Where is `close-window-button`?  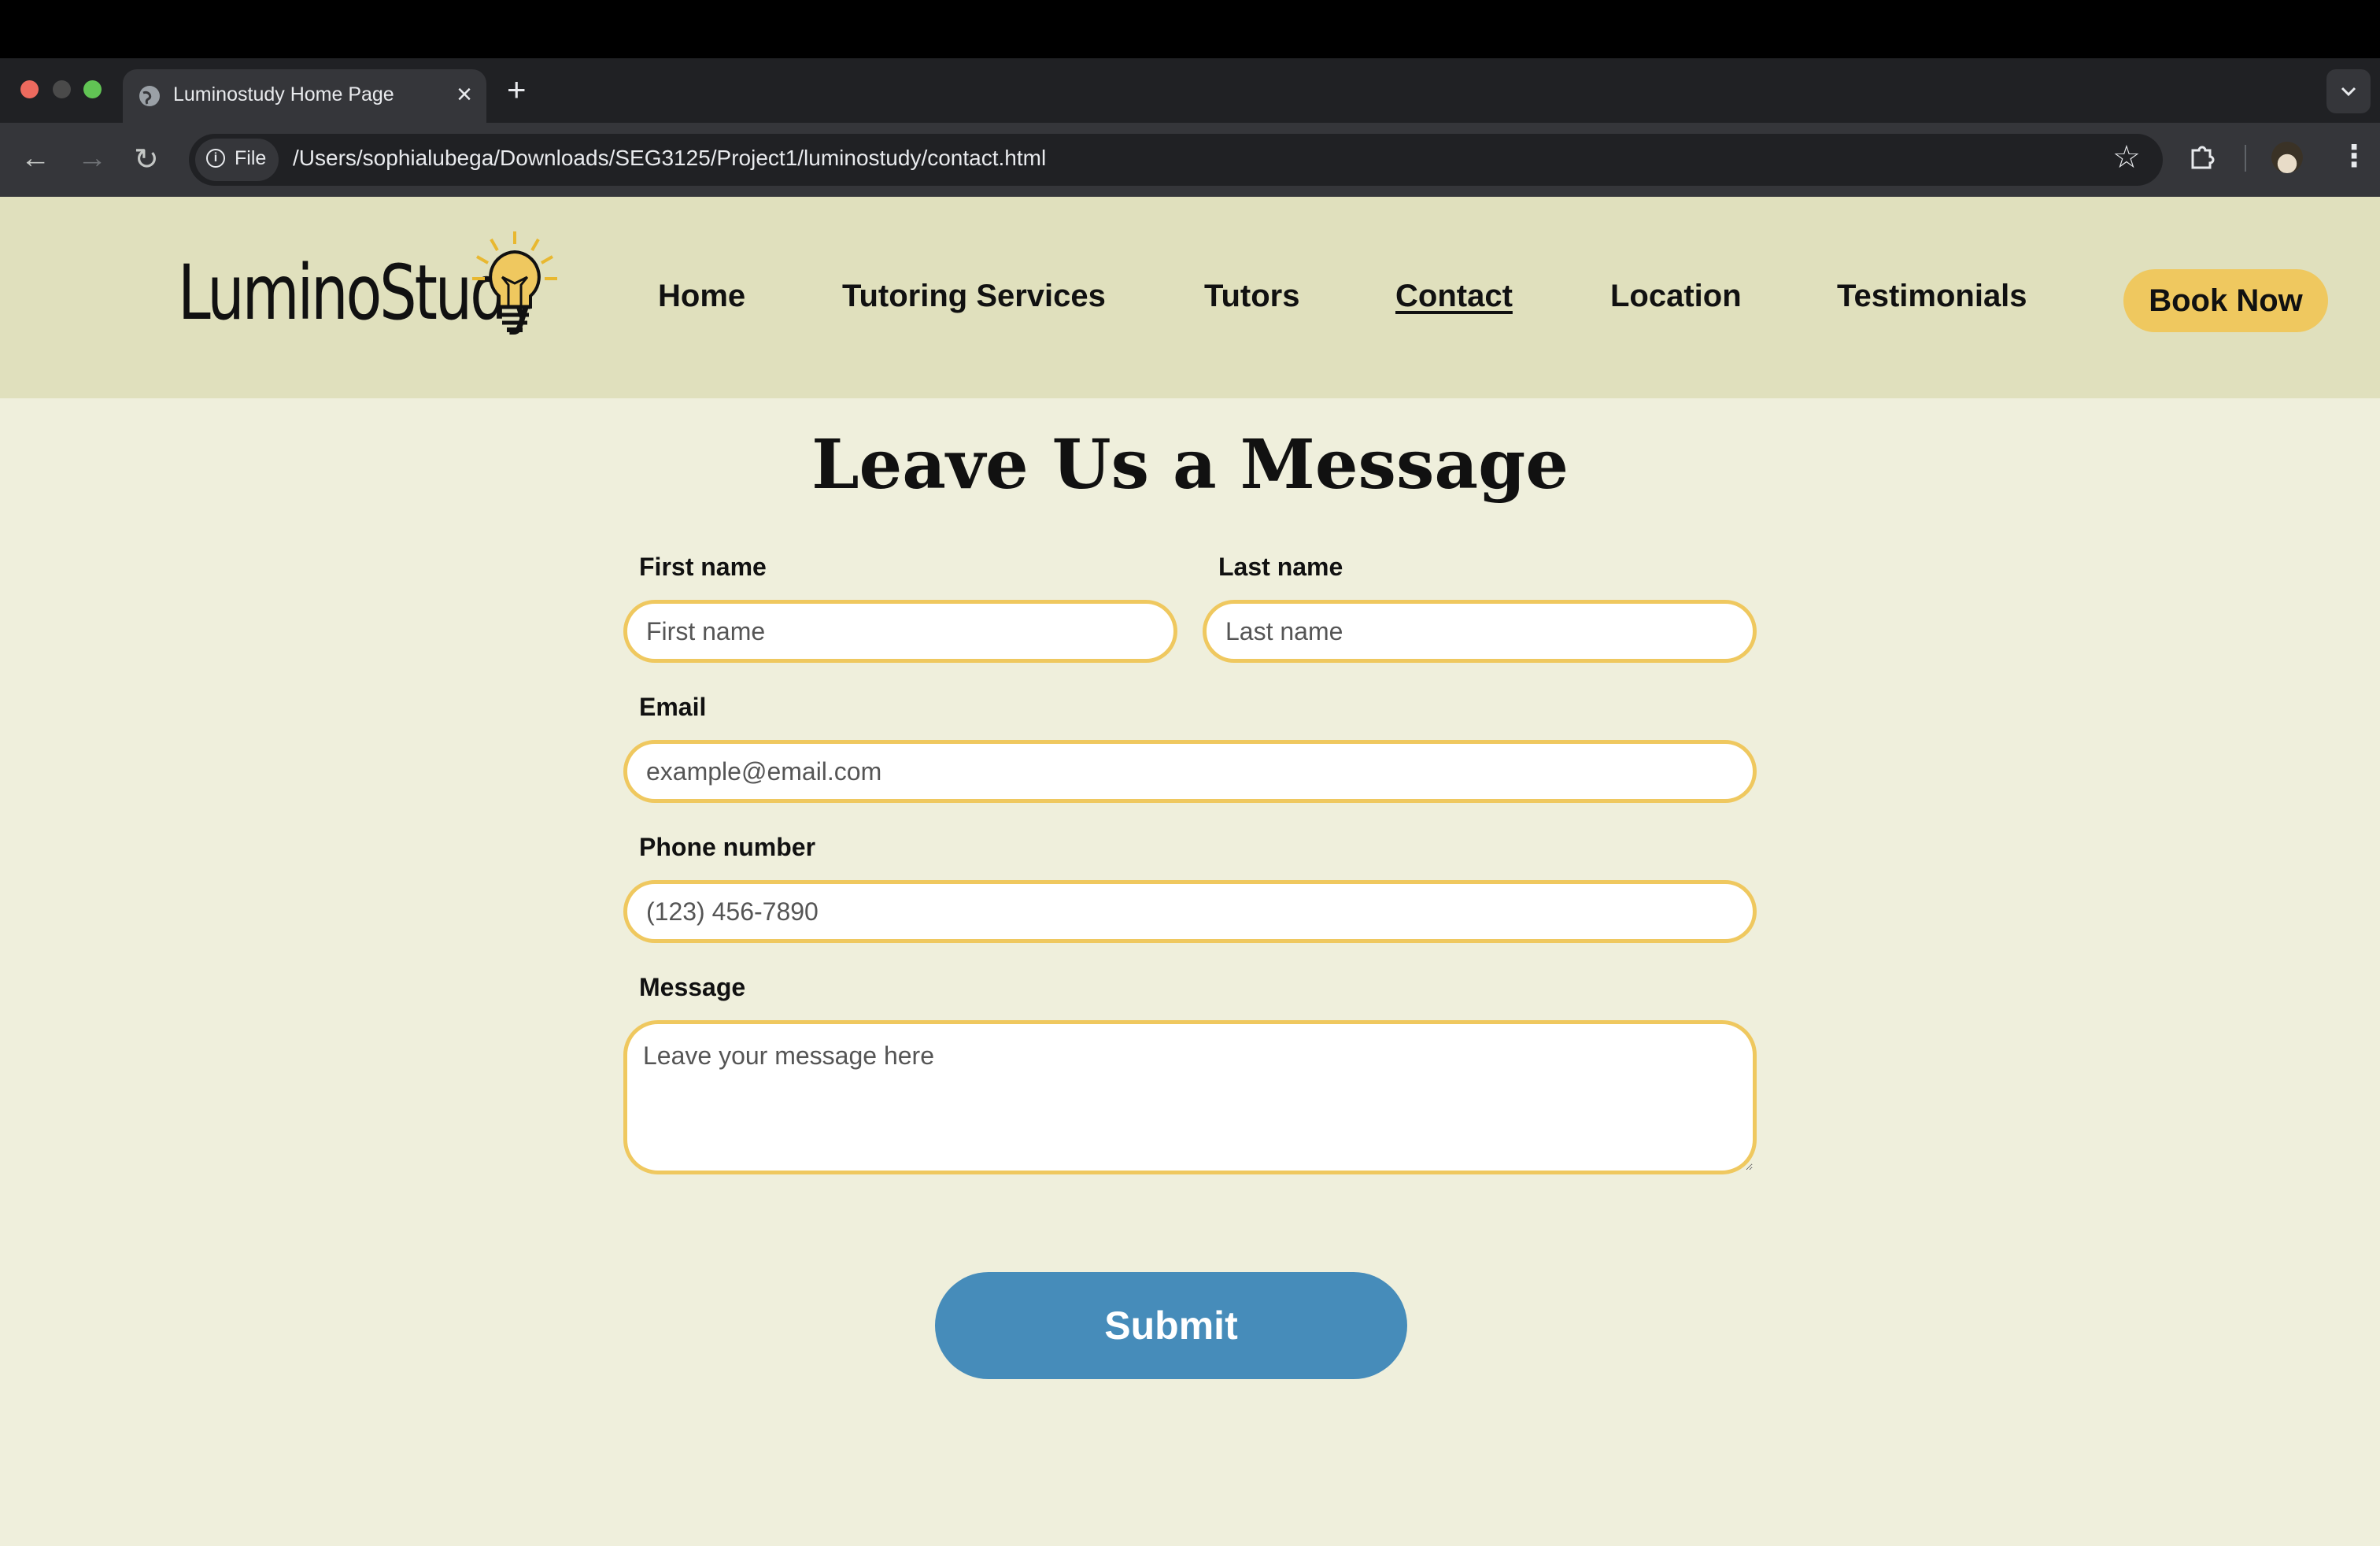 close-window-button is located at coordinates (29, 89).